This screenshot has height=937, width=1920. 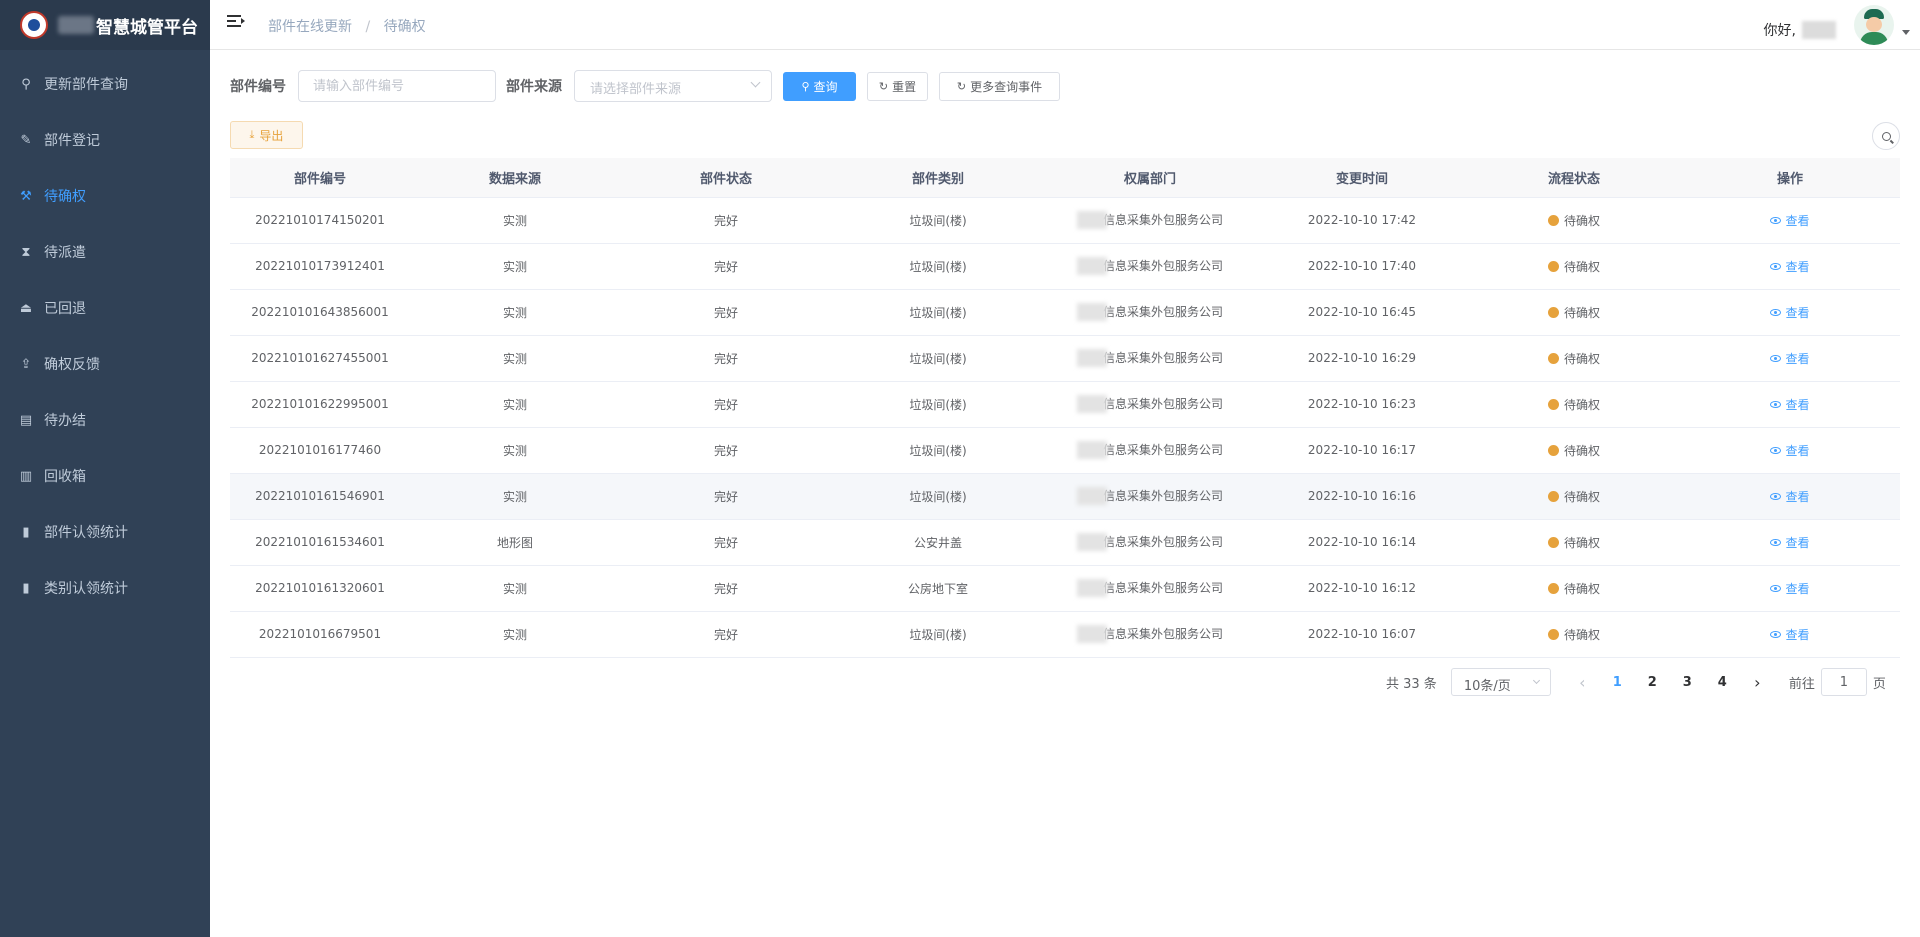 What do you see at coordinates (1874, 25) in the screenshot?
I see `avatar` at bounding box center [1874, 25].